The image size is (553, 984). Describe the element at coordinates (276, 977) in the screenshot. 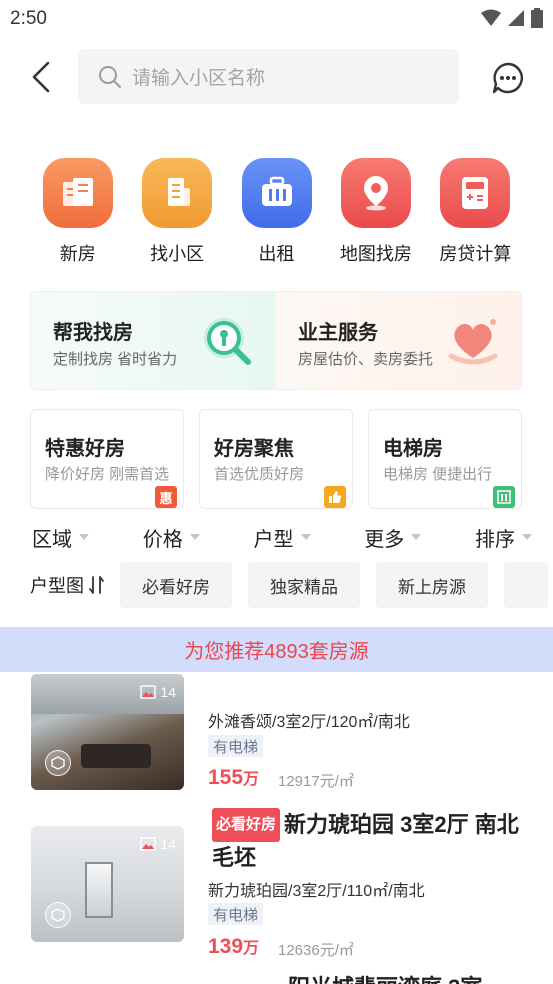

I see `listing-card: 阳光城翡丽湾庭 3室` at that location.